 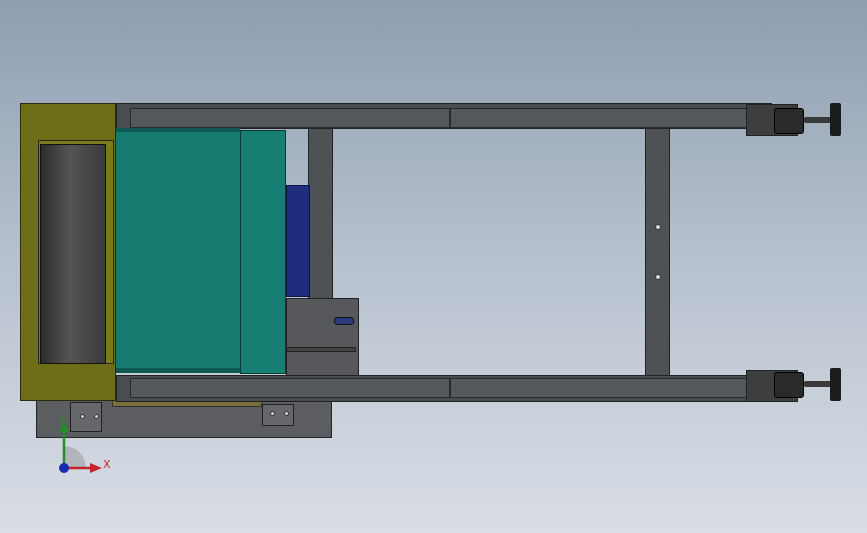 I want to click on hopper-lip-bottom, so click(x=177, y=370).